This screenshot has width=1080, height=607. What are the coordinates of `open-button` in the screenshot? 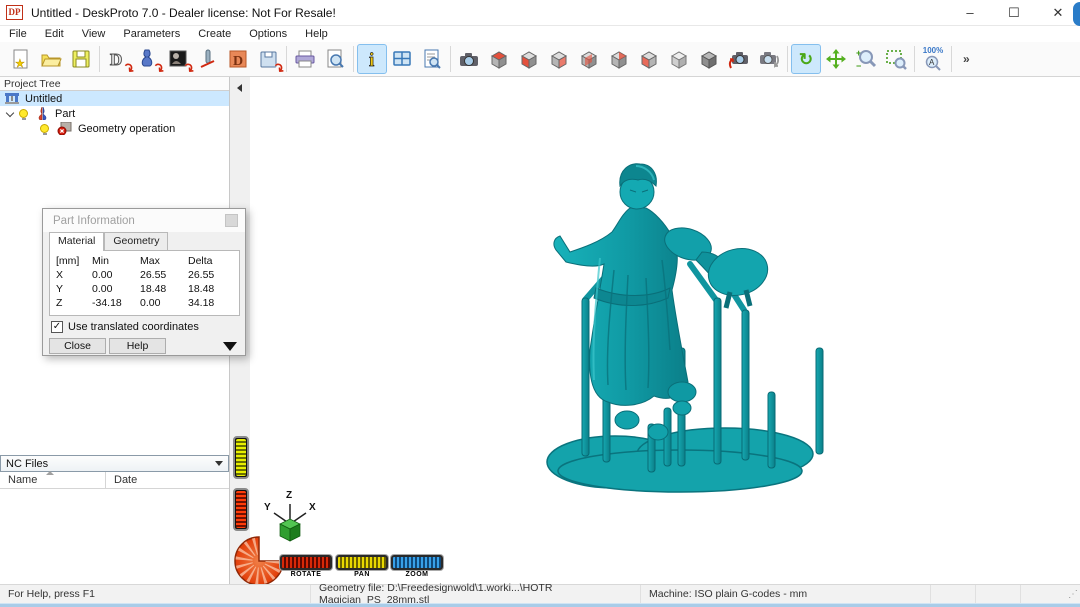 It's located at (51, 59).